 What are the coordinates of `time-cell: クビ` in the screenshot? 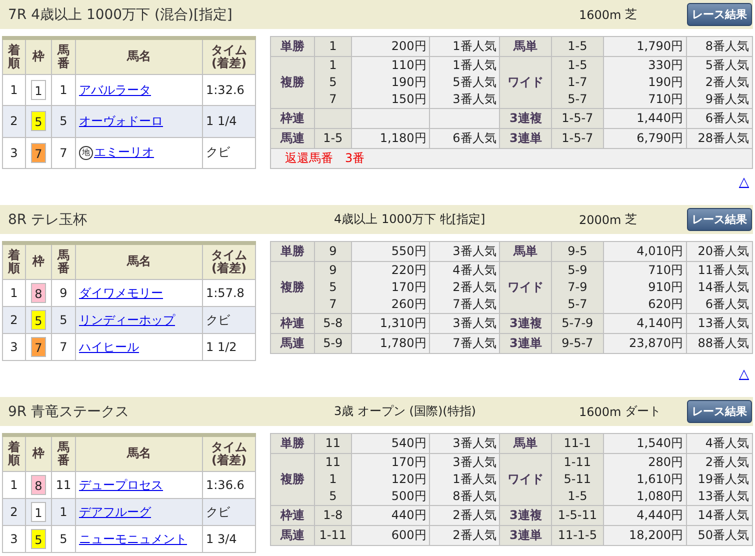 It's located at (229, 512).